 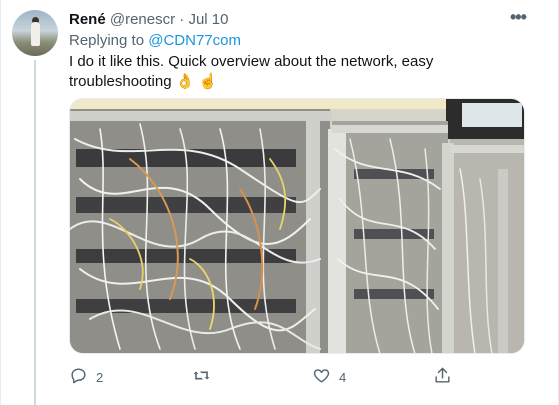 I want to click on like-button: 4, so click(x=329, y=377).